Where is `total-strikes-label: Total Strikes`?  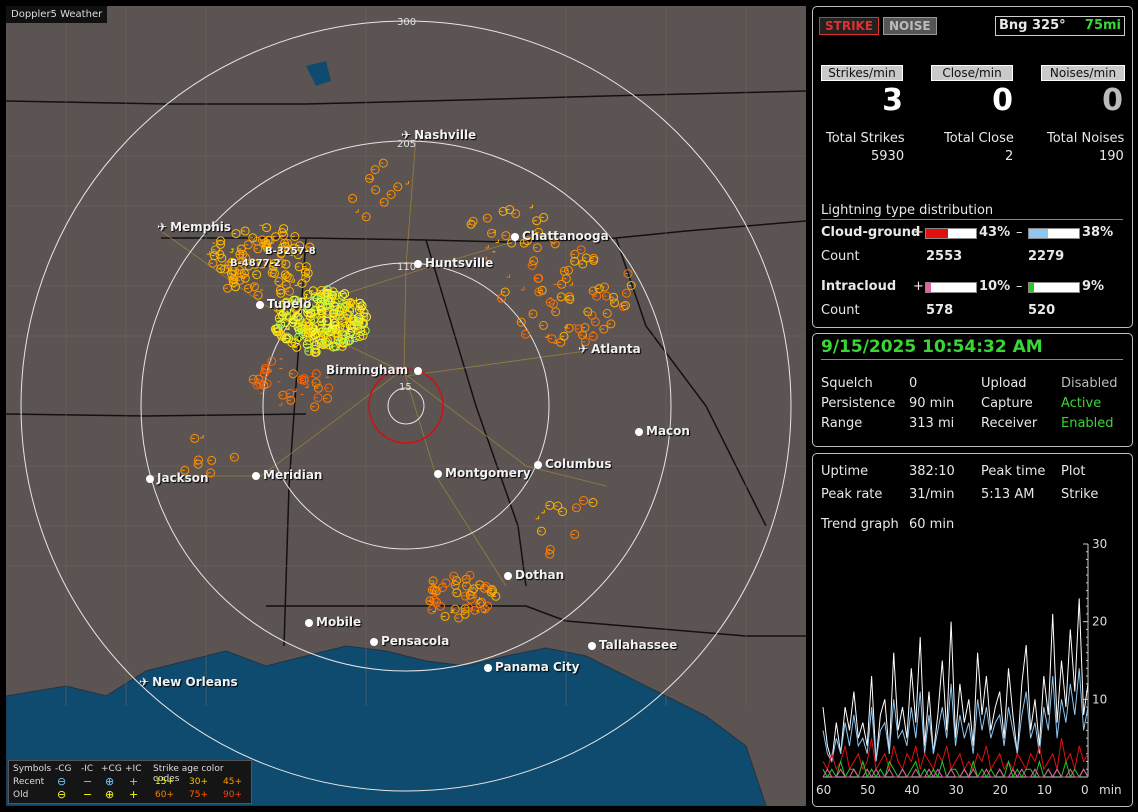 total-strikes-label: Total Strikes is located at coordinates (865, 138).